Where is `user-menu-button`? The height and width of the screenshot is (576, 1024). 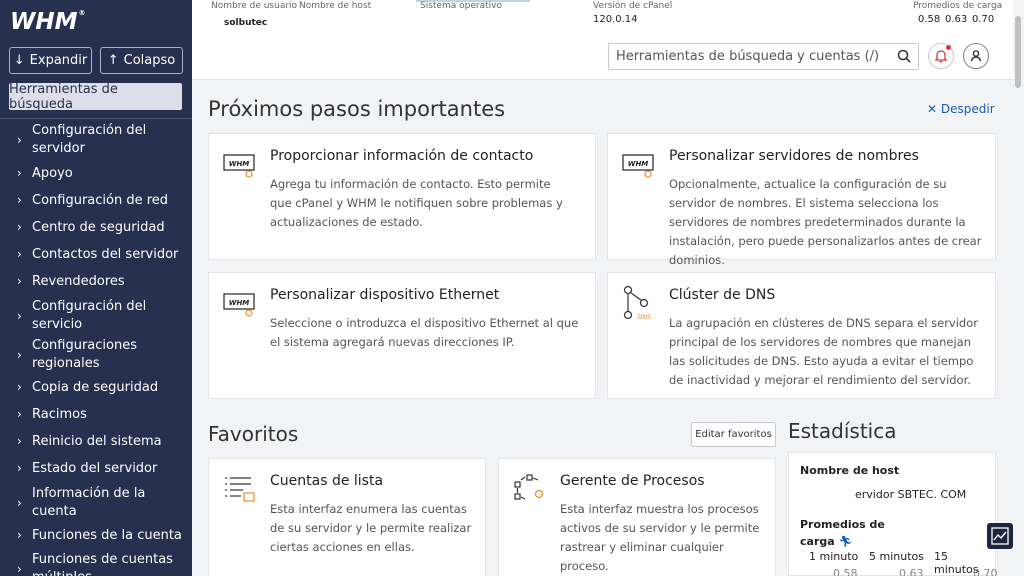 user-menu-button is located at coordinates (976, 56).